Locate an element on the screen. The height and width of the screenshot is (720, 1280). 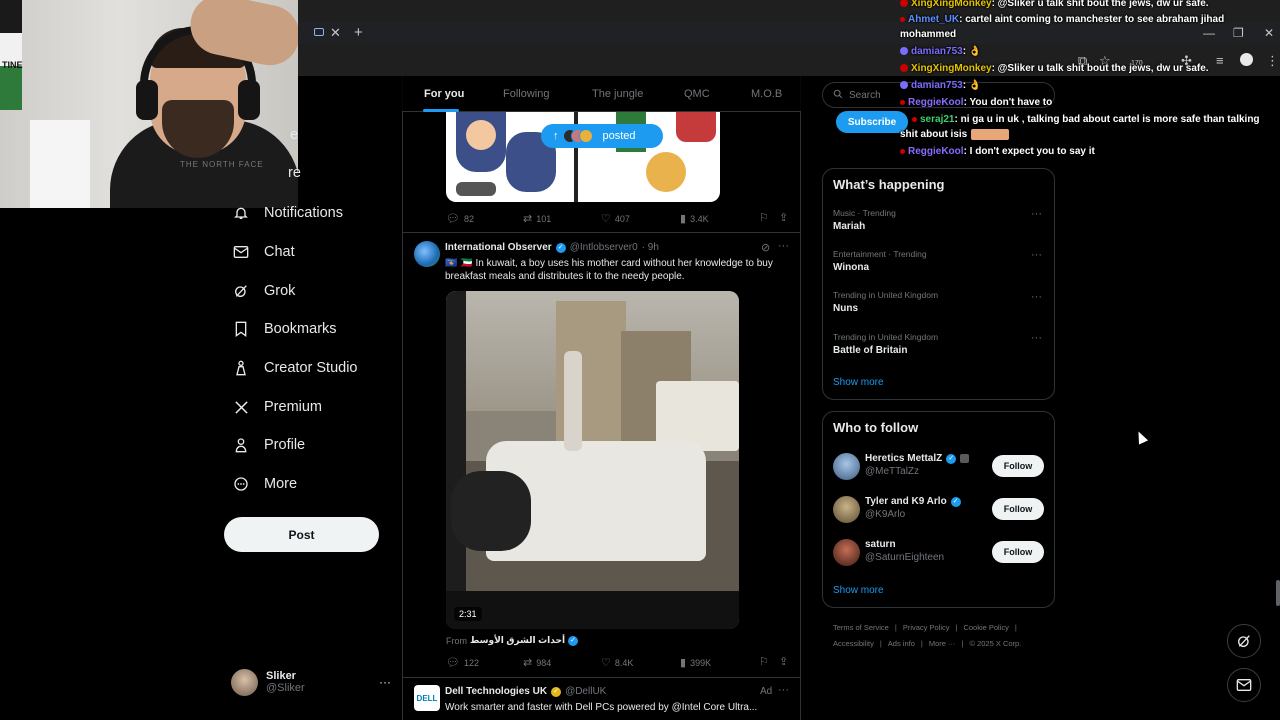
post-button: Post is located at coordinates (301, 534).